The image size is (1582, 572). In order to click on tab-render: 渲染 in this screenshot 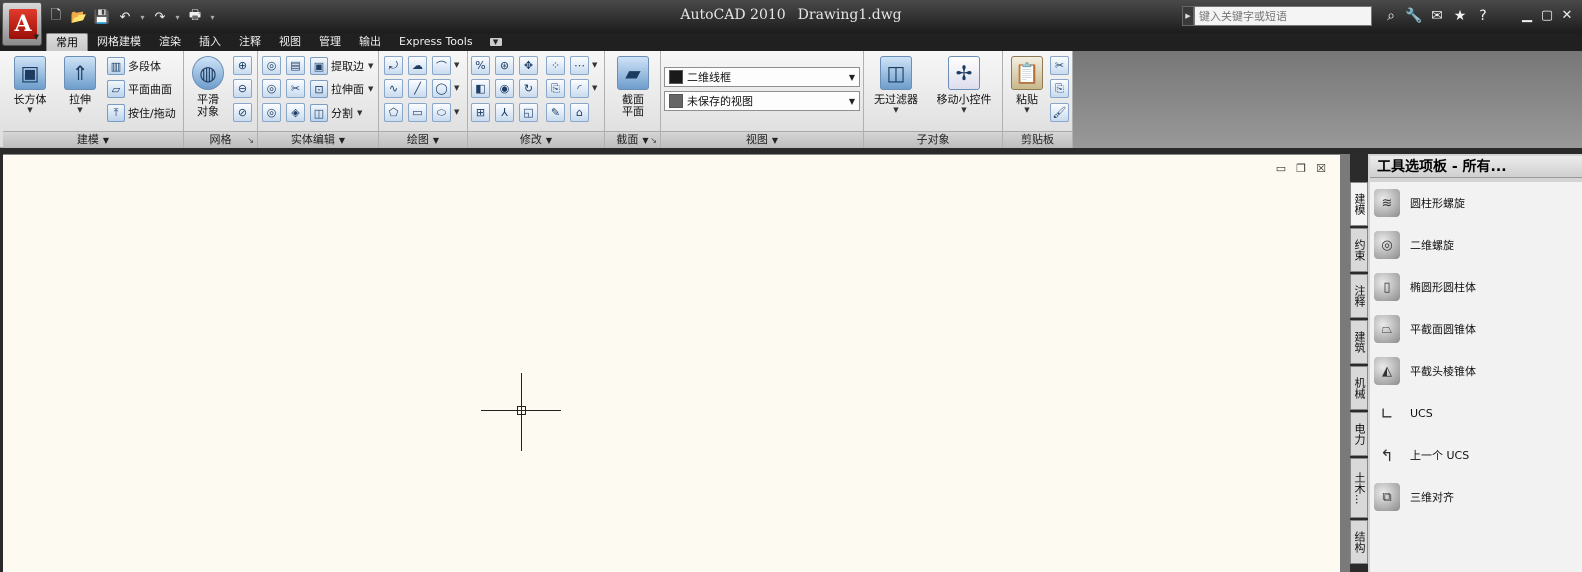, I will do `click(170, 42)`.